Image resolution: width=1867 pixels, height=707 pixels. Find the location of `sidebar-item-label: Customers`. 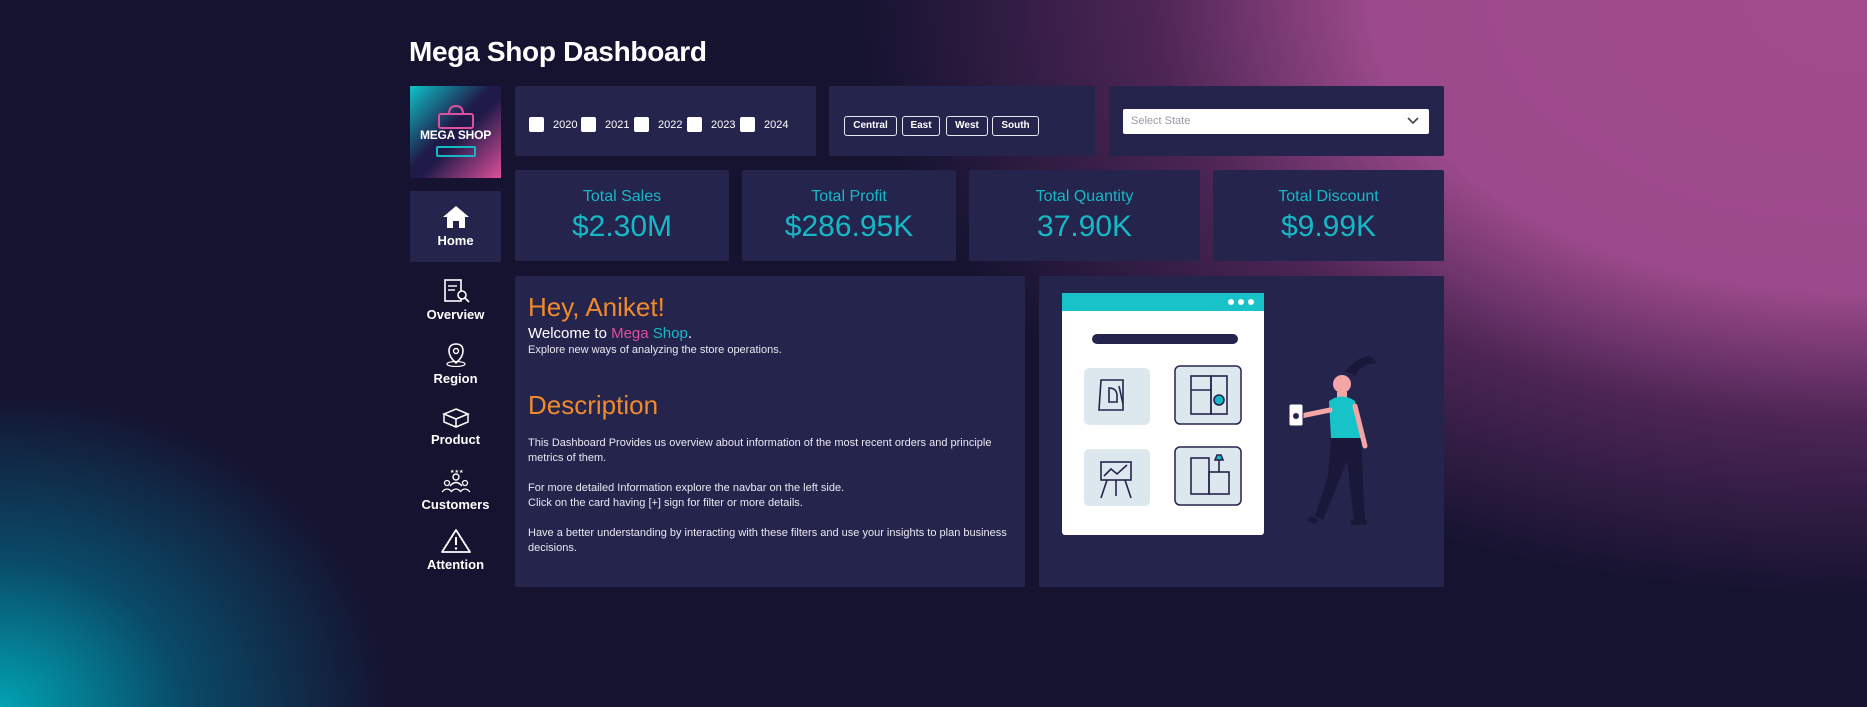

sidebar-item-label: Customers is located at coordinates (455, 504).